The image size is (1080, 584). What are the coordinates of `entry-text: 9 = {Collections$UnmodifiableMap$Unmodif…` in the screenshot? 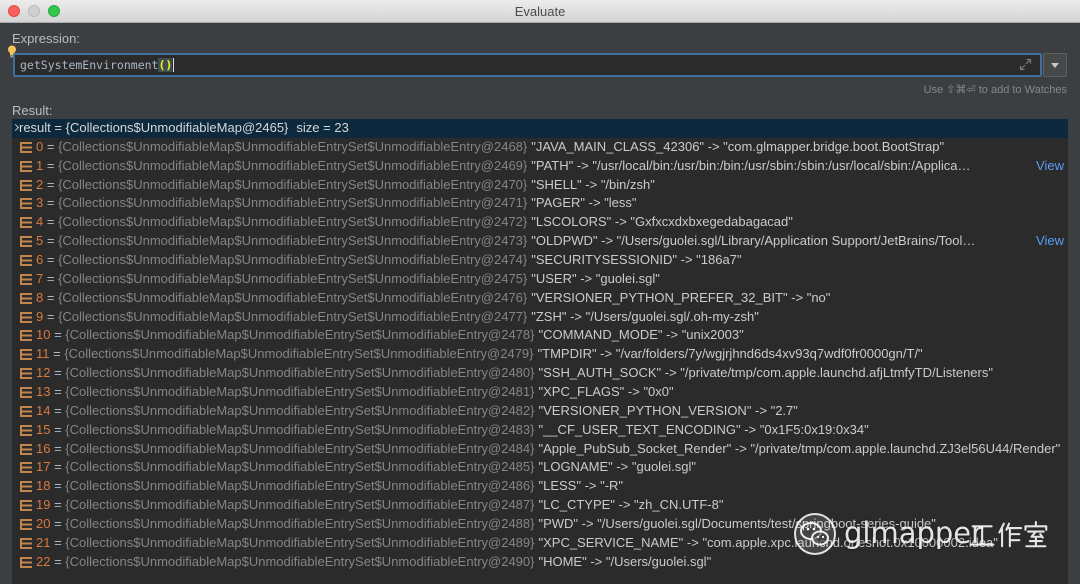 It's located at (550, 317).